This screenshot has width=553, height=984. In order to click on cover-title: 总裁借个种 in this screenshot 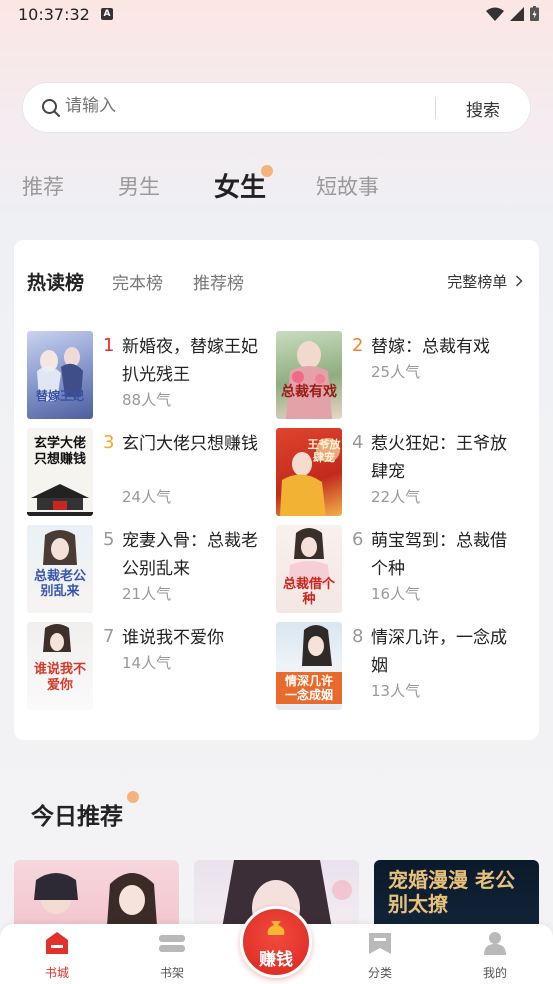, I will do `click(308, 592)`.